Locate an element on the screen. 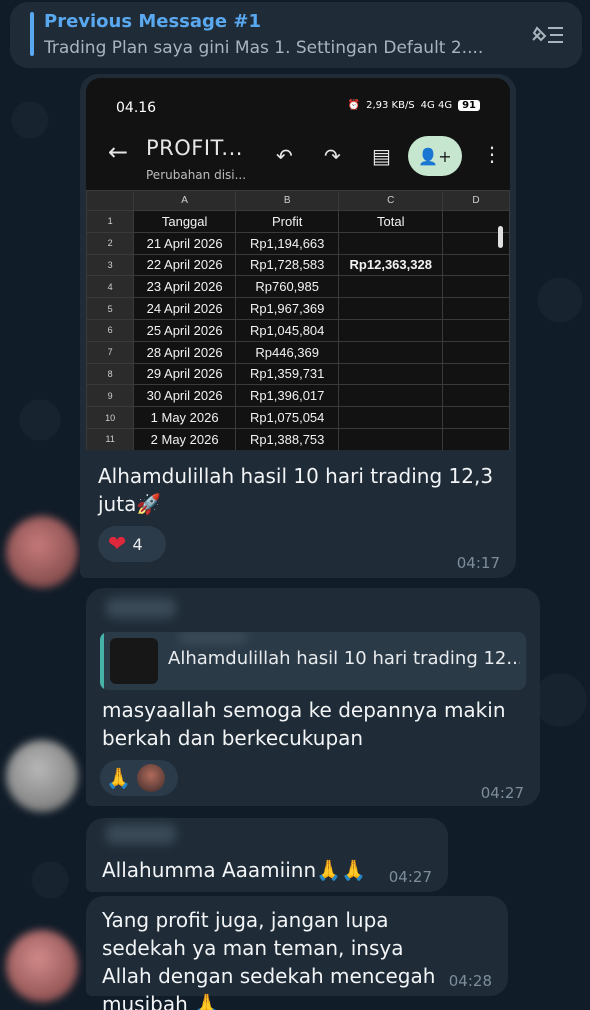  cell-profit: Rp1,045,804 is located at coordinates (287, 330).